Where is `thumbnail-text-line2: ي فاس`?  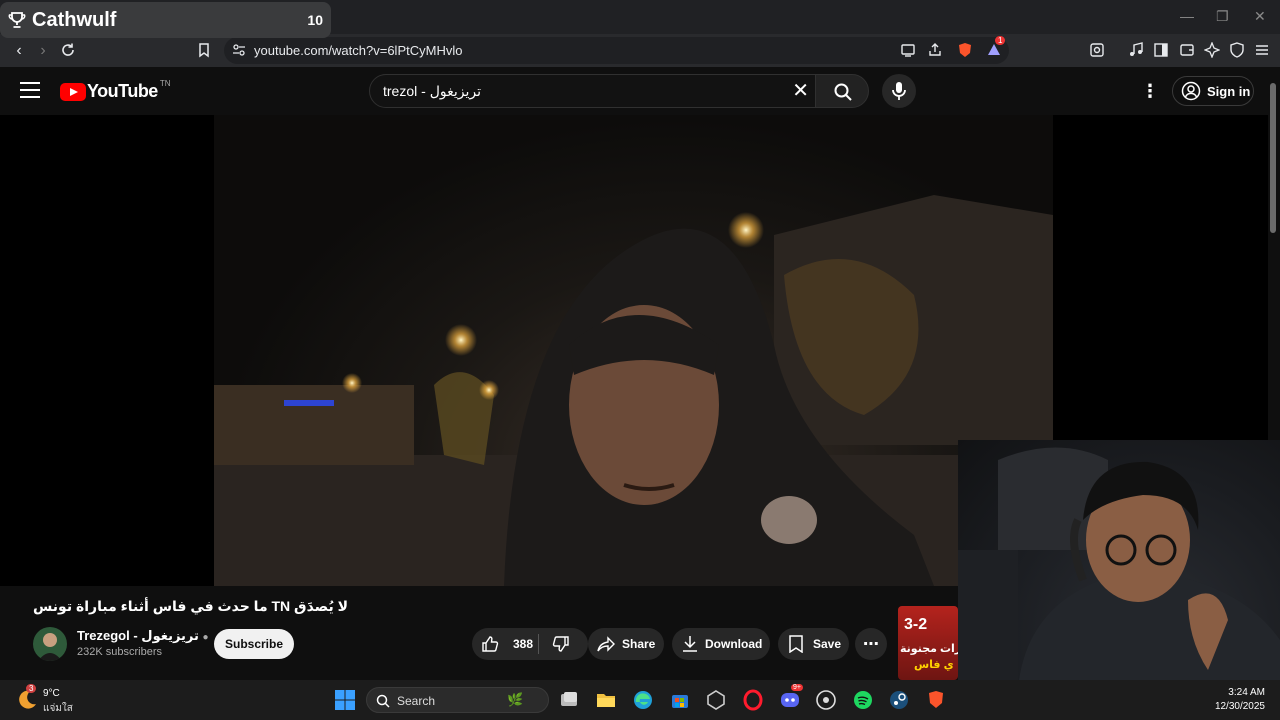 thumbnail-text-line2: ي فاس is located at coordinates (934, 665).